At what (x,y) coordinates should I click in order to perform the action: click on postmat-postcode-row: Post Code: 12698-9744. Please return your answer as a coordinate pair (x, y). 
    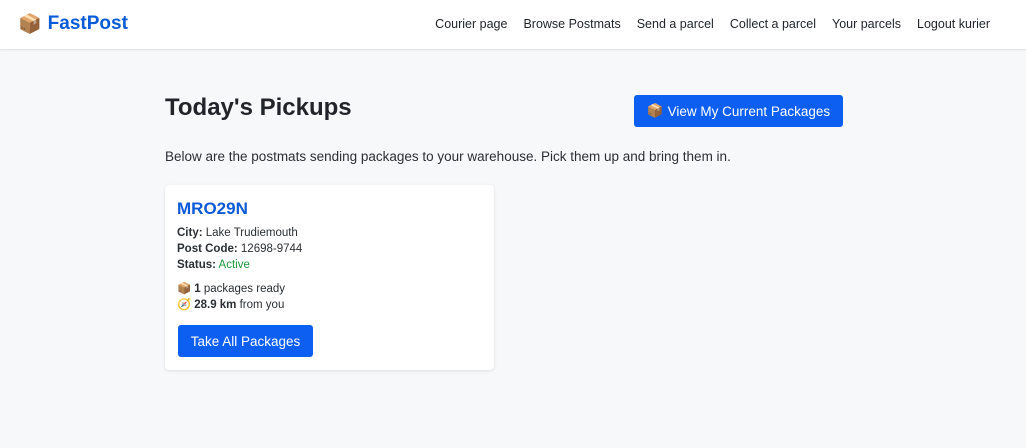
    Looking at the image, I should click on (239, 249).